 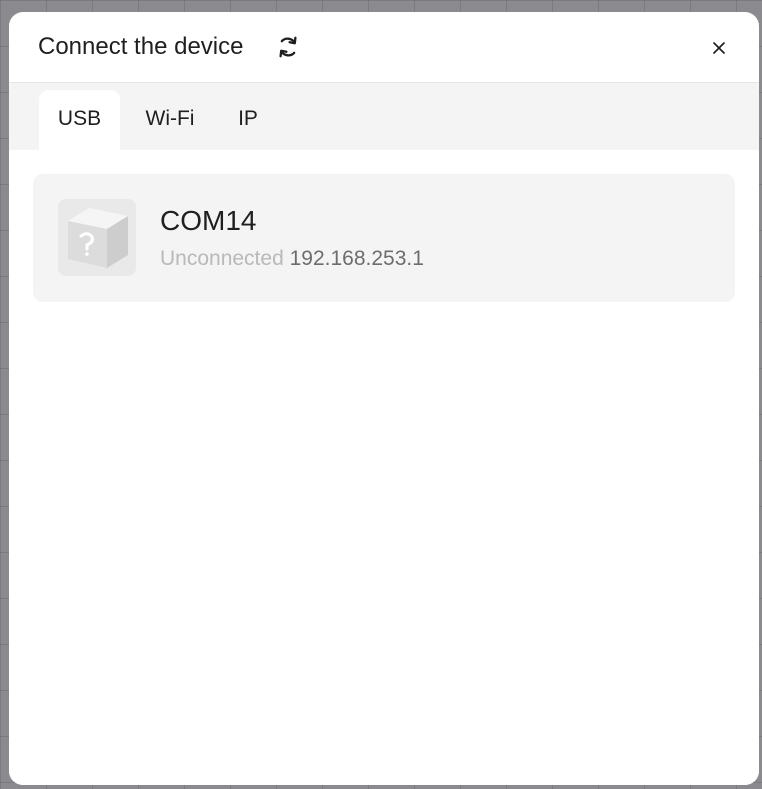 I want to click on device-status: Unconnected, so click(x=222, y=258).